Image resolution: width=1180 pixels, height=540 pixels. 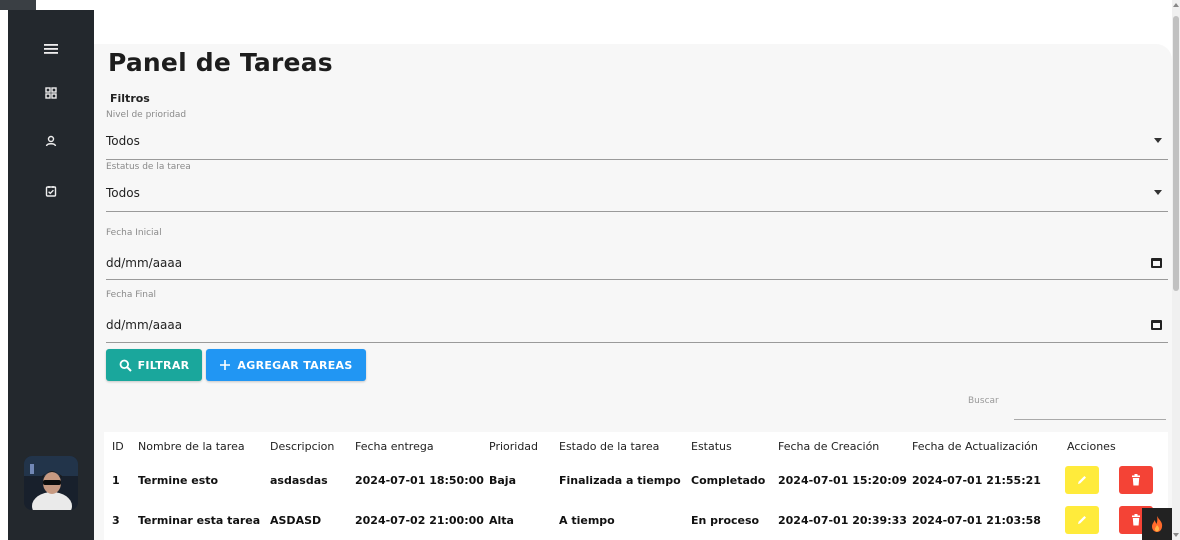 What do you see at coordinates (419, 480) in the screenshot?
I see `cell-due-date: 2024-07-01 18:50:00` at bounding box center [419, 480].